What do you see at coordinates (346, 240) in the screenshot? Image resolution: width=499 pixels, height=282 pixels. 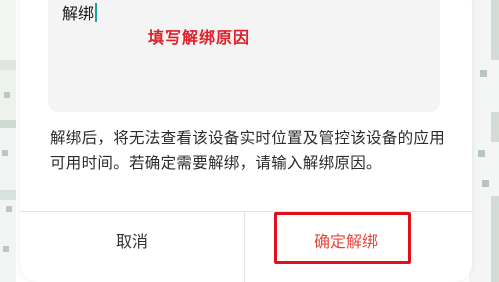 I see `confirm-unbind-button: 确定解绑` at bounding box center [346, 240].